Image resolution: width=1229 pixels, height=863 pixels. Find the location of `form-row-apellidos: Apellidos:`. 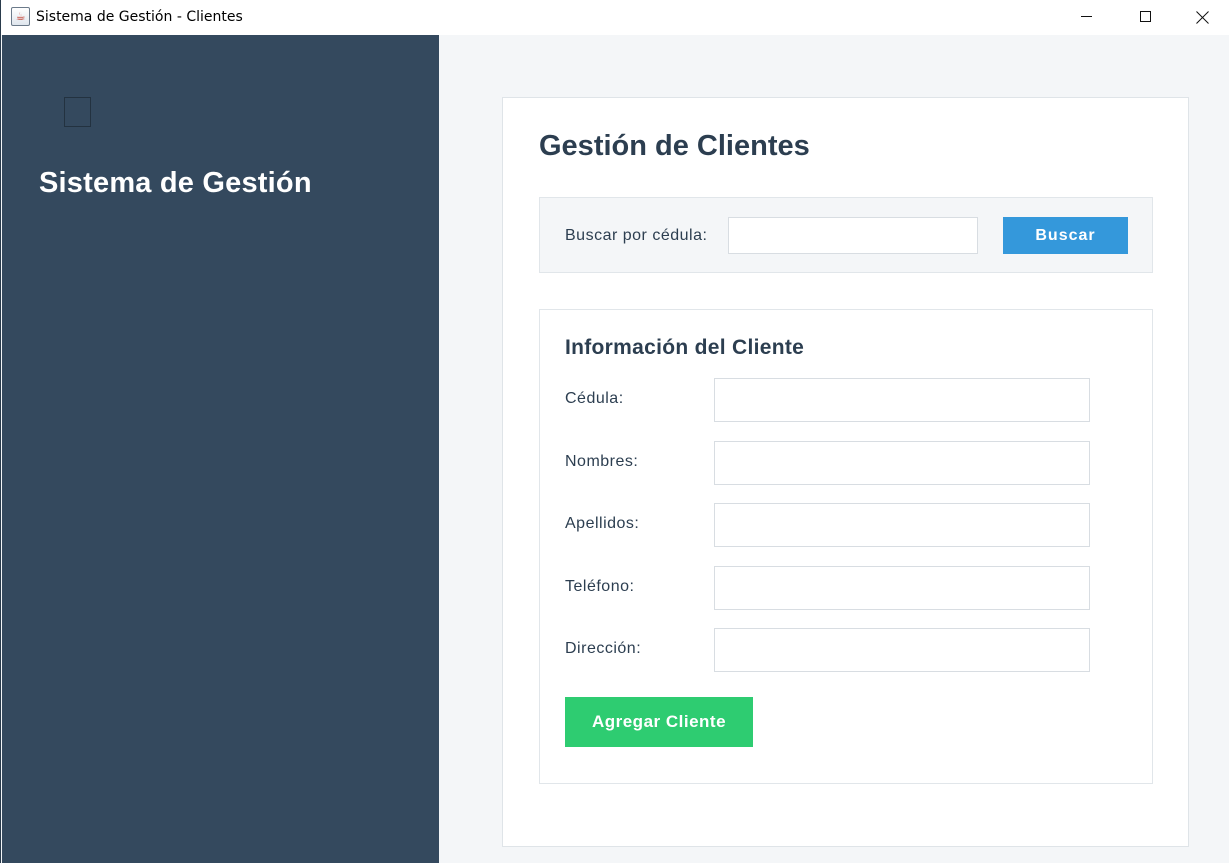

form-row-apellidos: Apellidos: is located at coordinates (827, 525).